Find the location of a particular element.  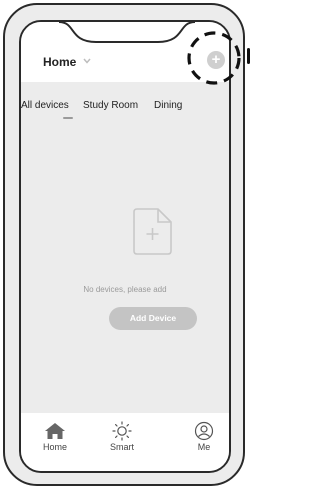

chevron-down-icon is located at coordinates (87, 61).